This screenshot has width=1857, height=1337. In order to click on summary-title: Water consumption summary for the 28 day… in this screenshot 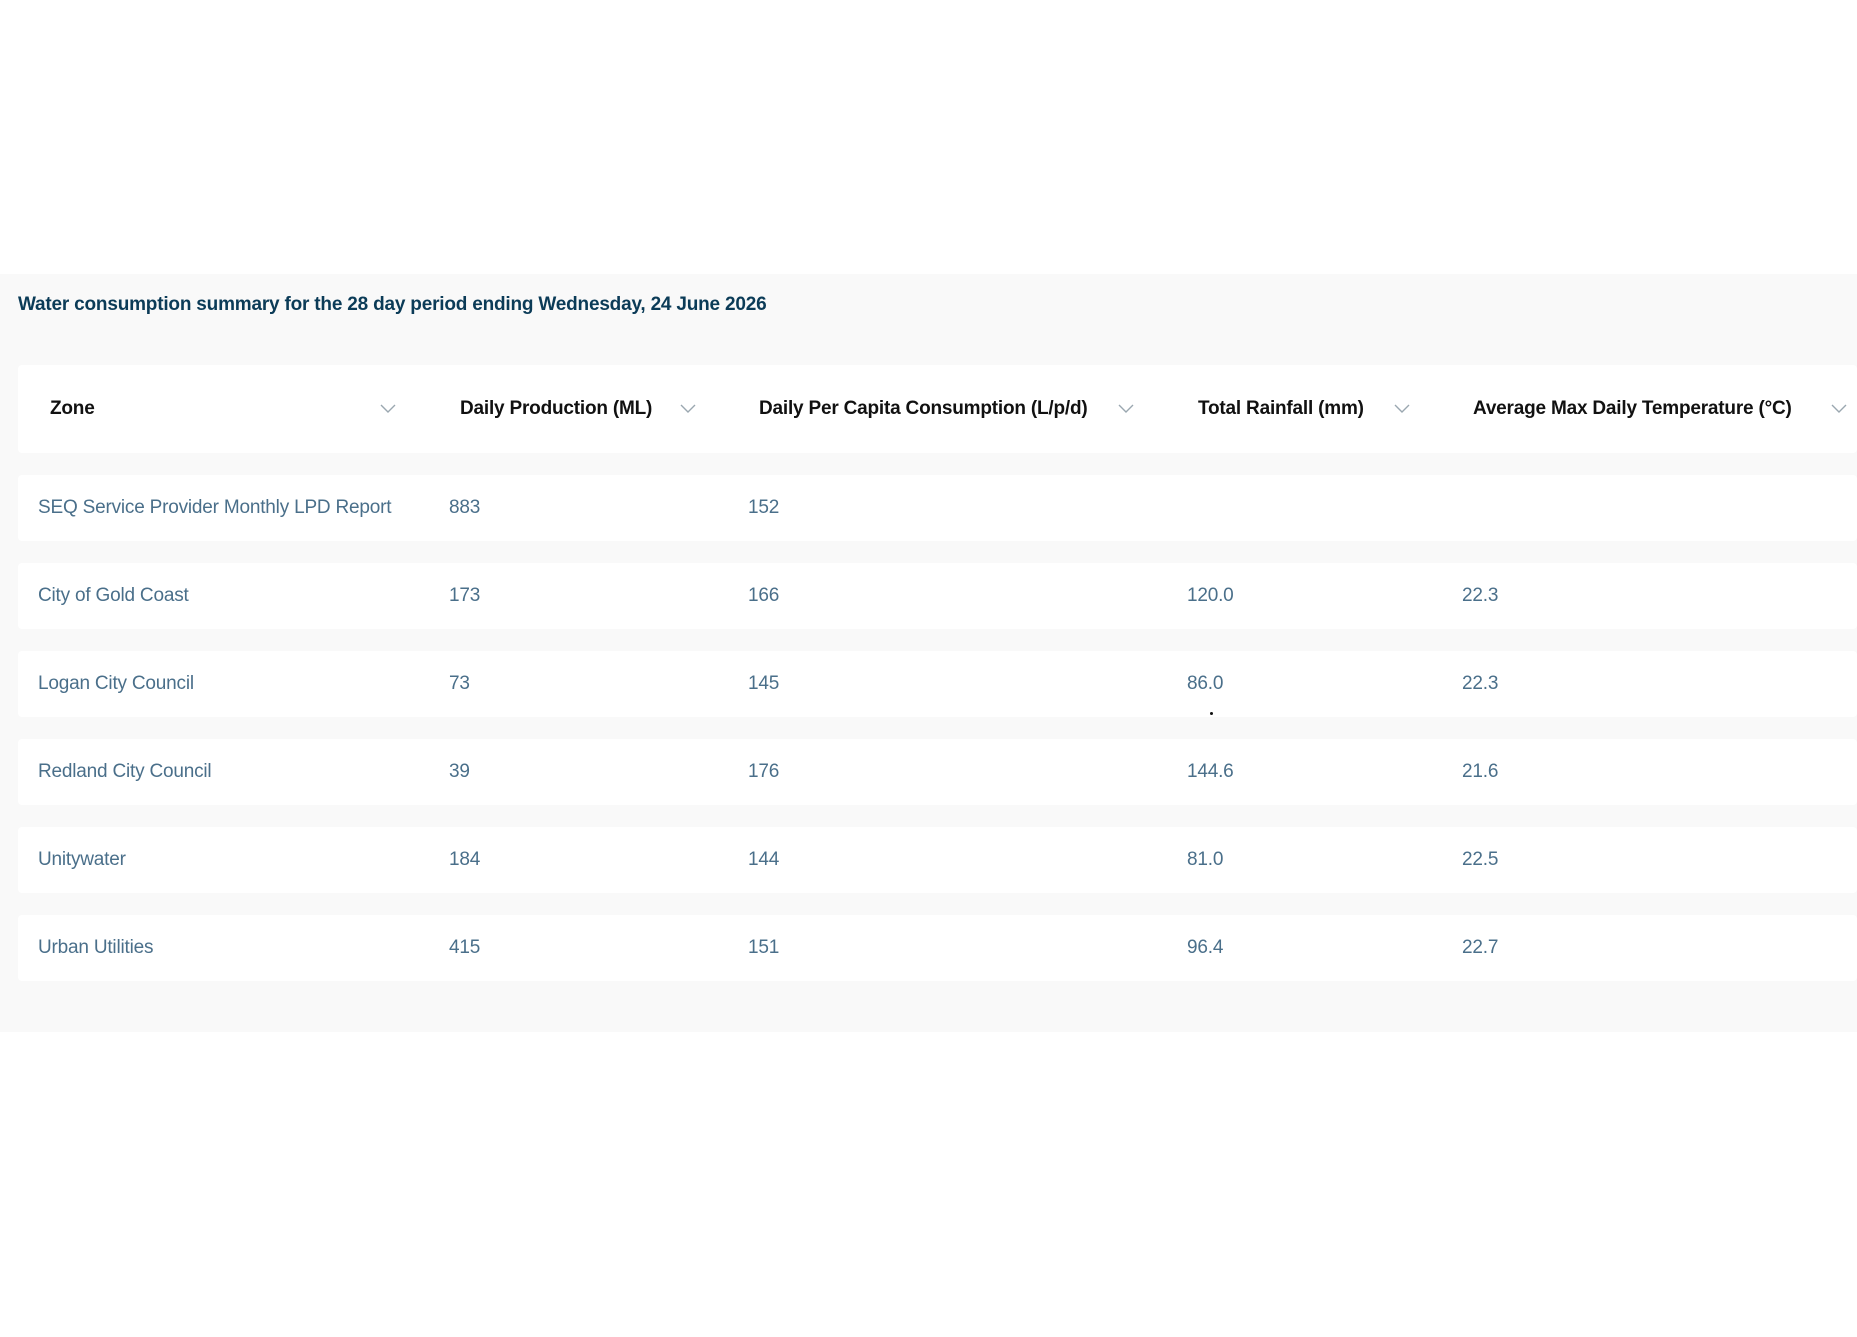, I will do `click(392, 304)`.